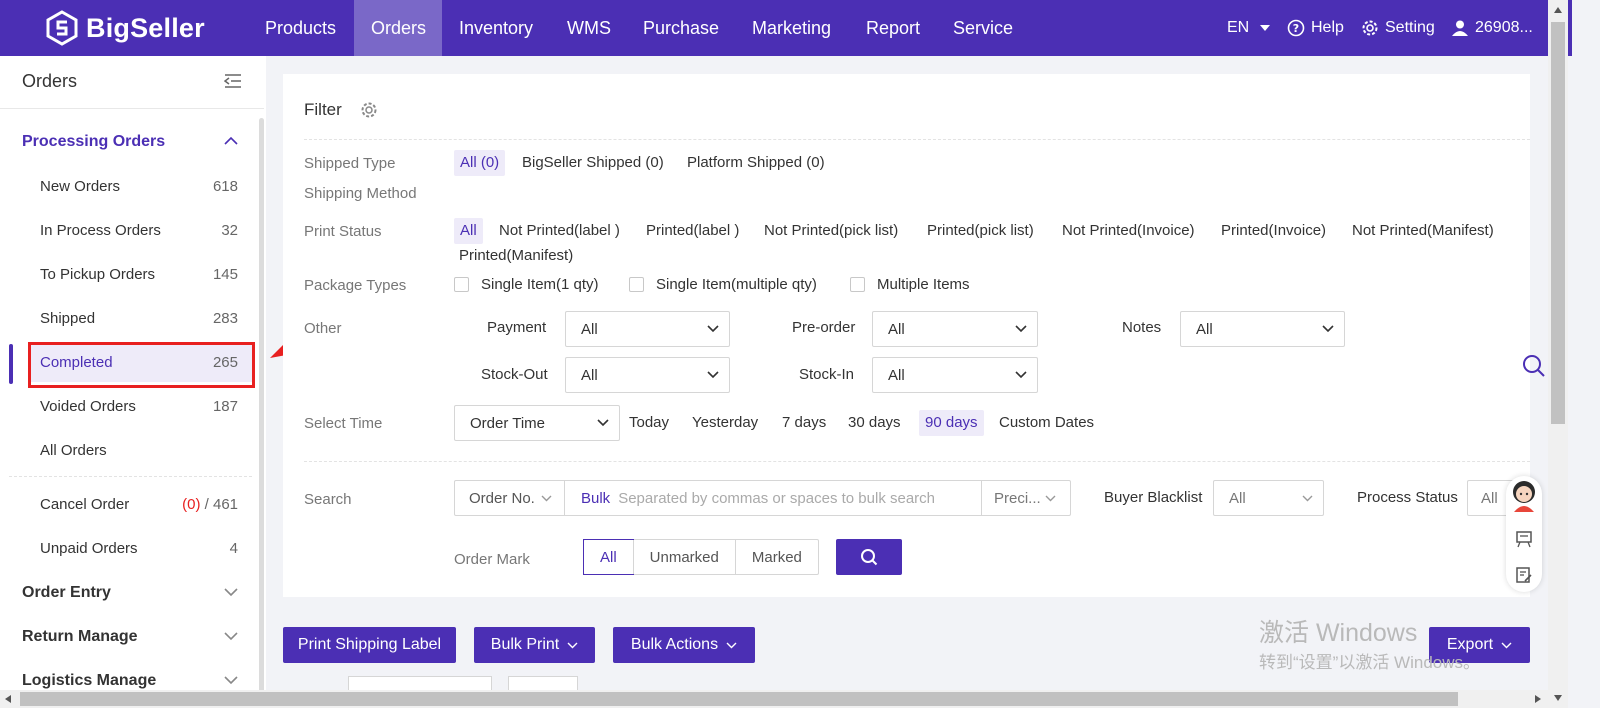 The width and height of the screenshot is (1600, 722). What do you see at coordinates (85, 504) in the screenshot?
I see `sidebar-item-label: Cancel Order` at bounding box center [85, 504].